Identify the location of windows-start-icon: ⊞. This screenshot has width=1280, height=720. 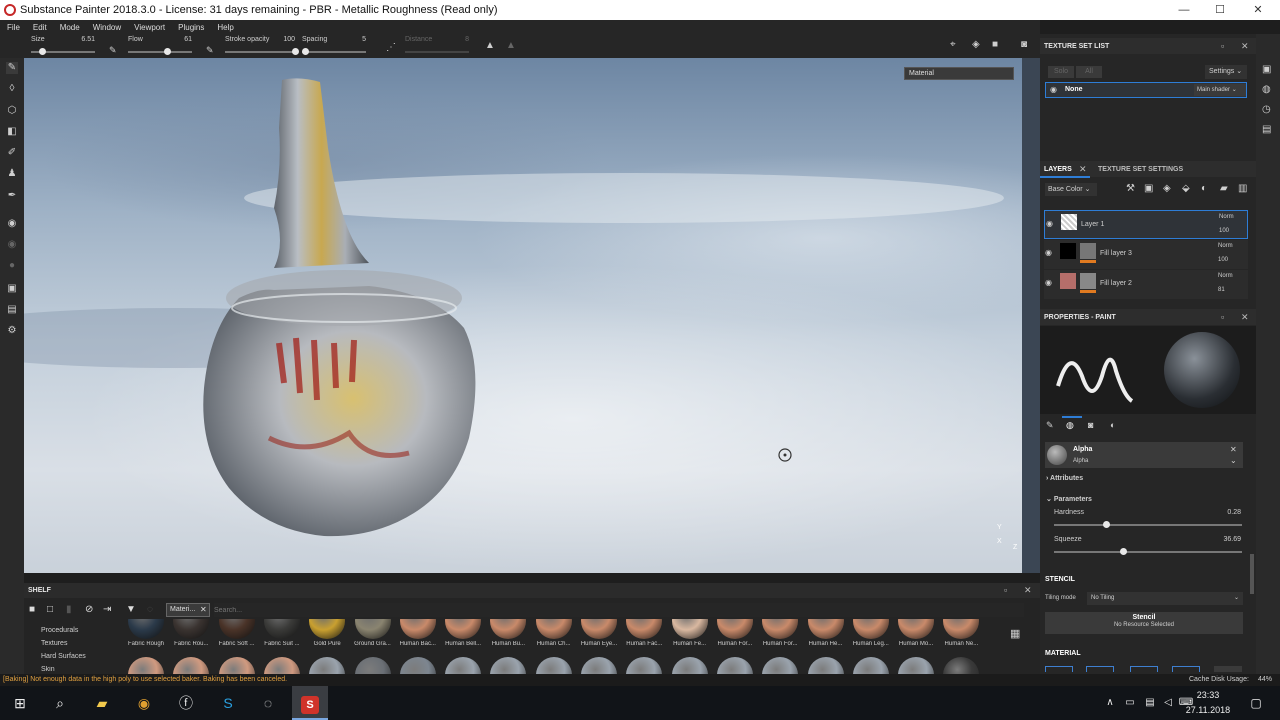
(20, 703).